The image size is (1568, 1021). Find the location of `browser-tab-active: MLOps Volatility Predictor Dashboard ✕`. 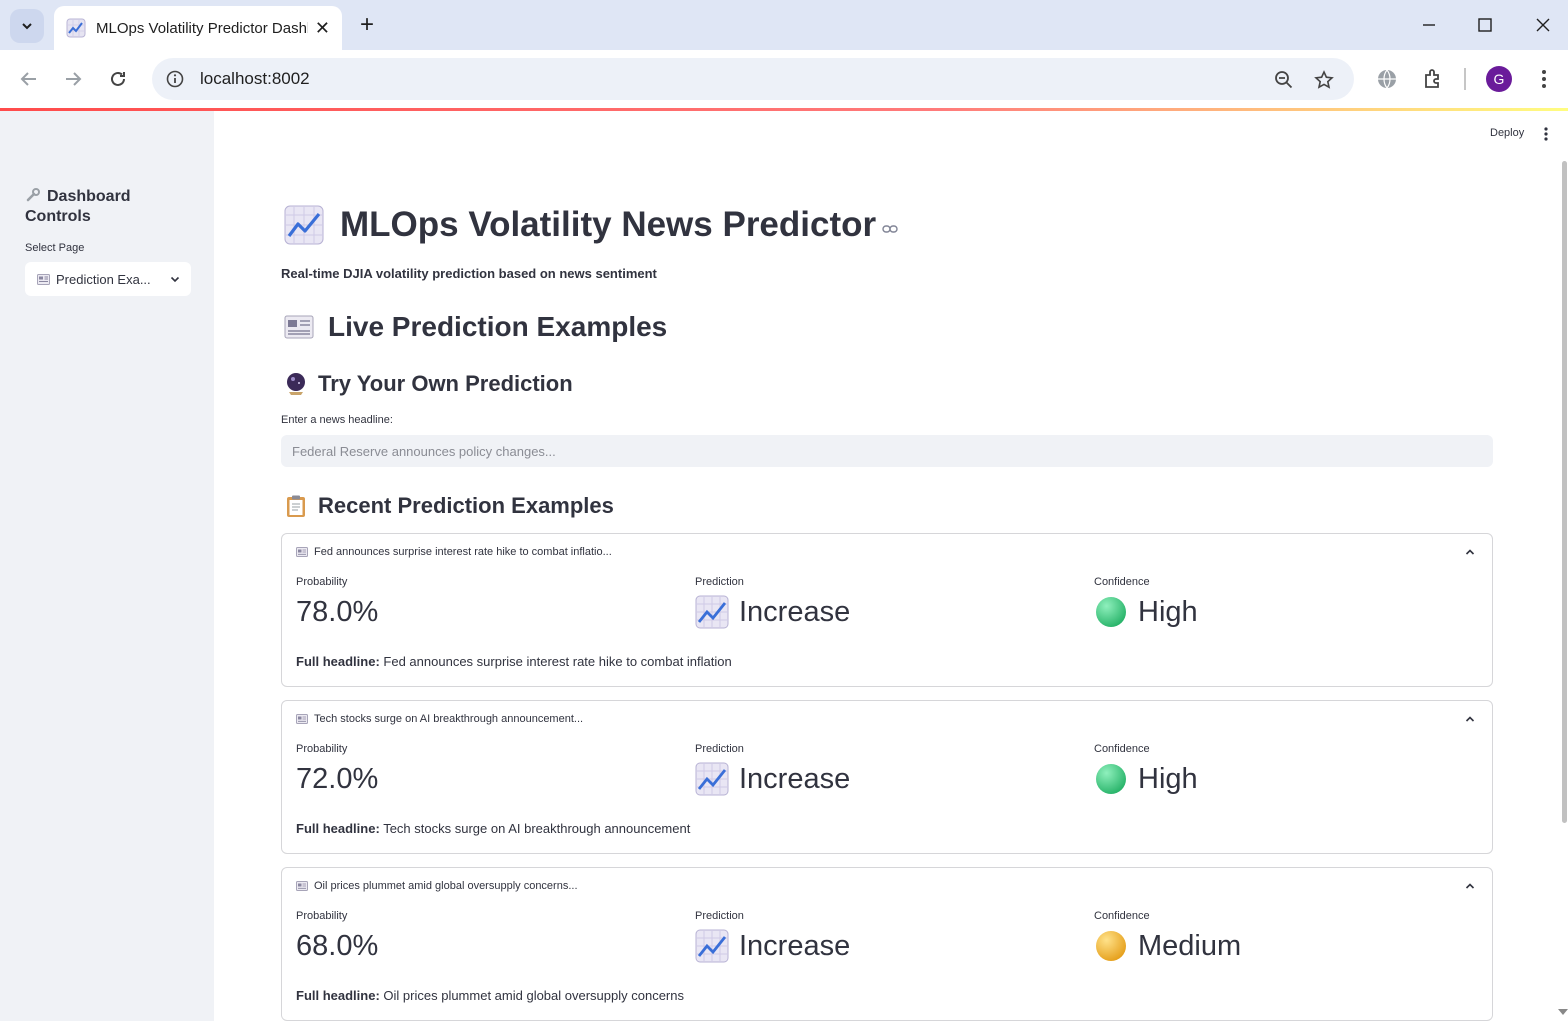

browser-tab-active: MLOps Volatility Predictor Dashboard ✕ is located at coordinates (198, 28).